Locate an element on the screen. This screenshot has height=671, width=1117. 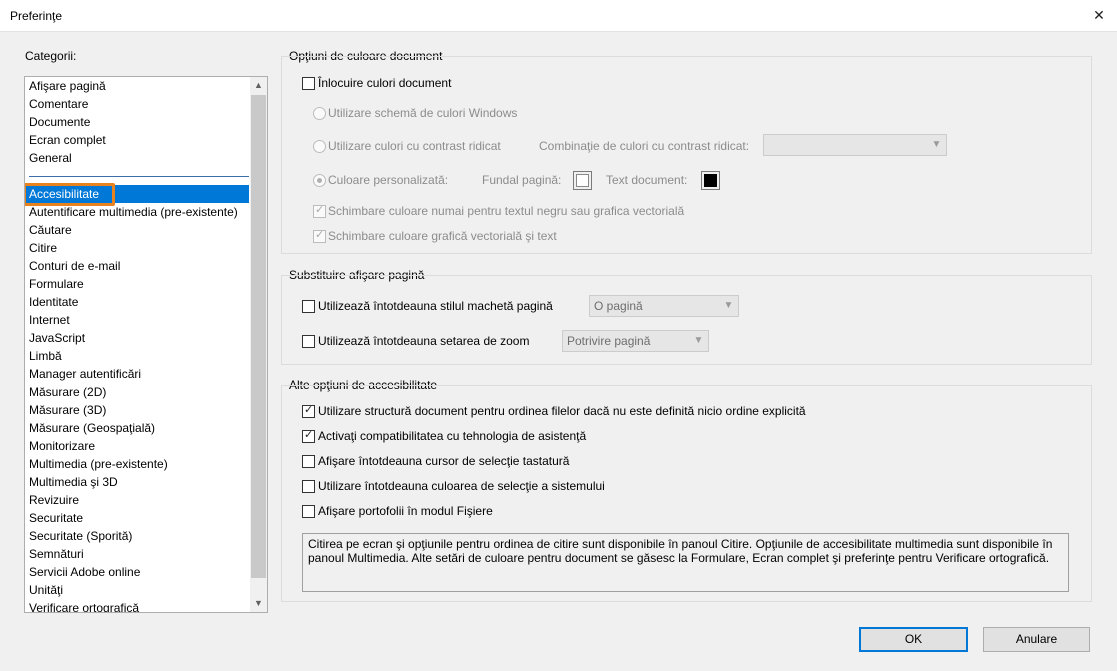
zoom-combo: Potrivire pagină ▼ is located at coordinates (635, 341).